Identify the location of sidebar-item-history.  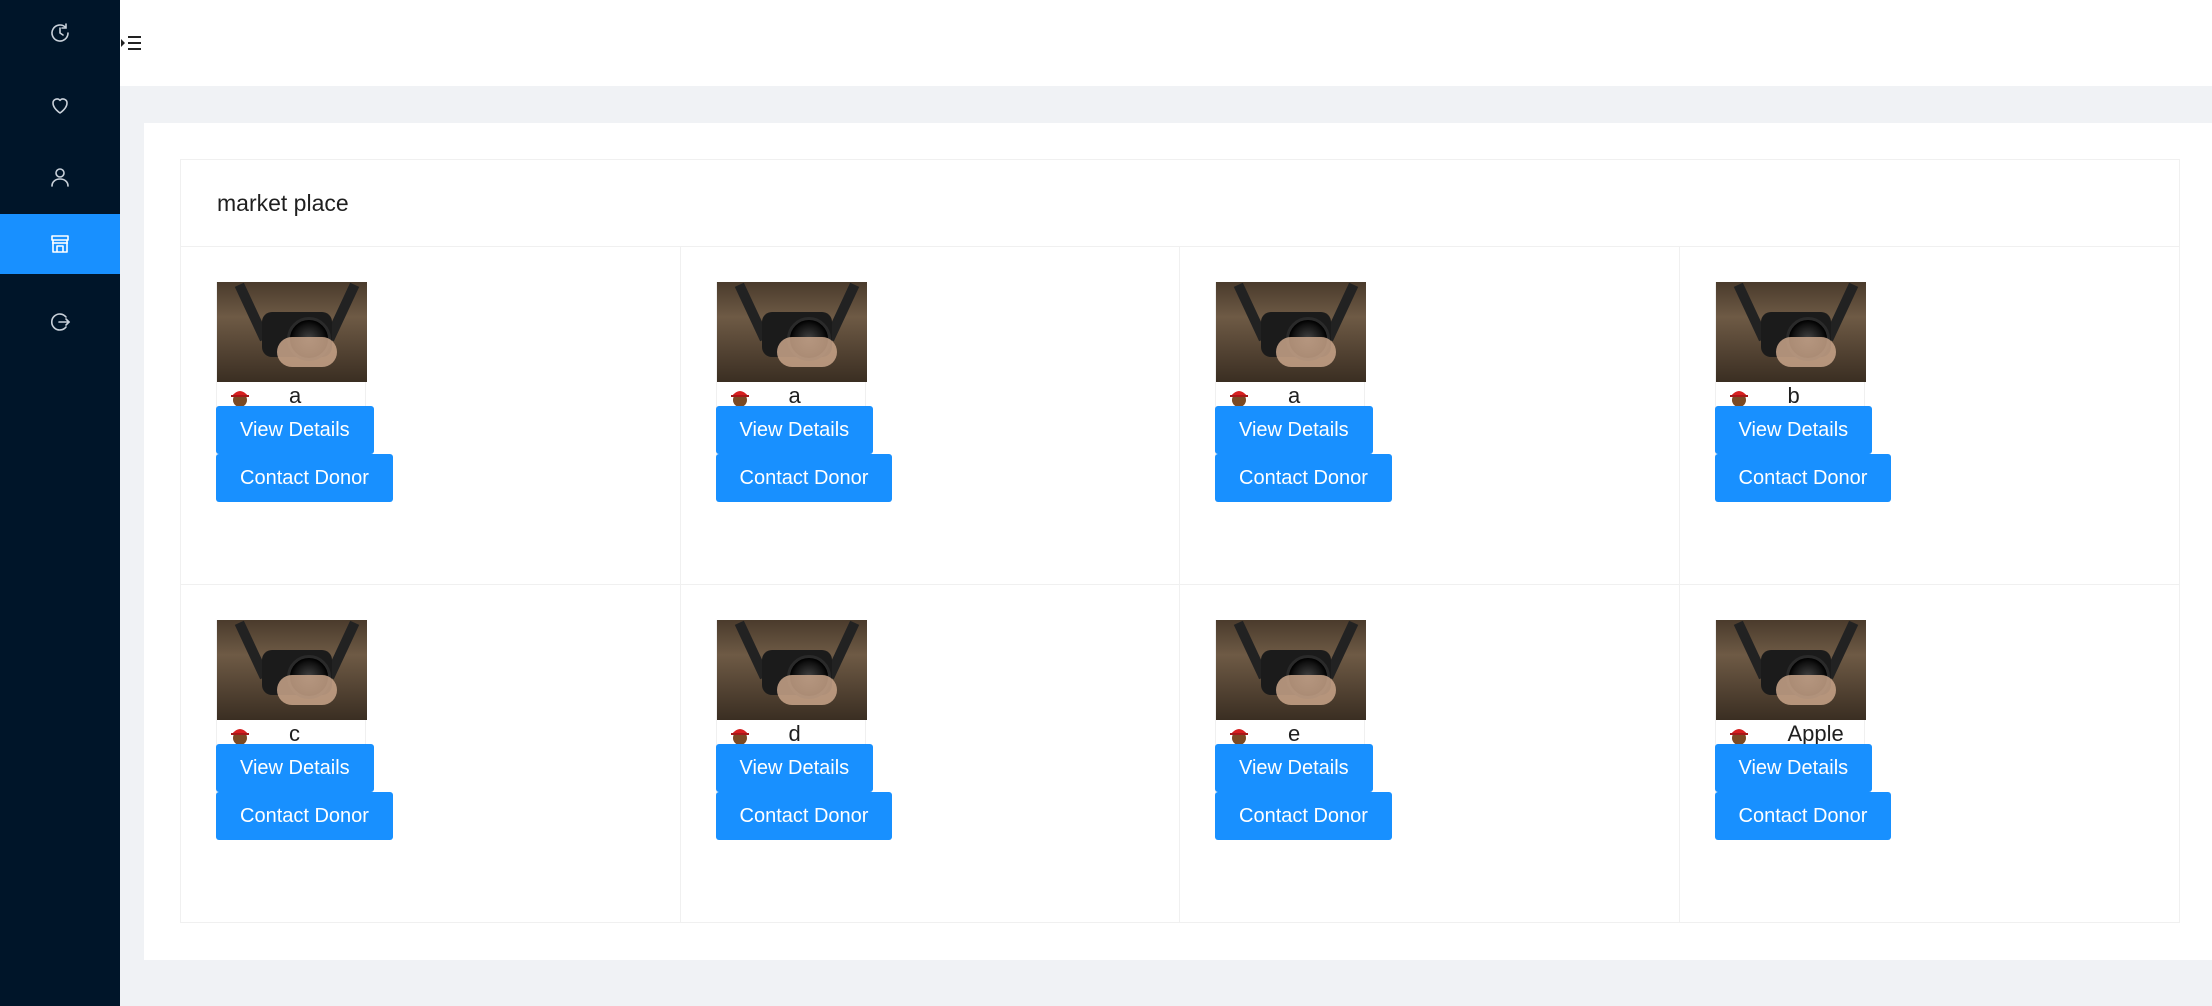
(60, 33).